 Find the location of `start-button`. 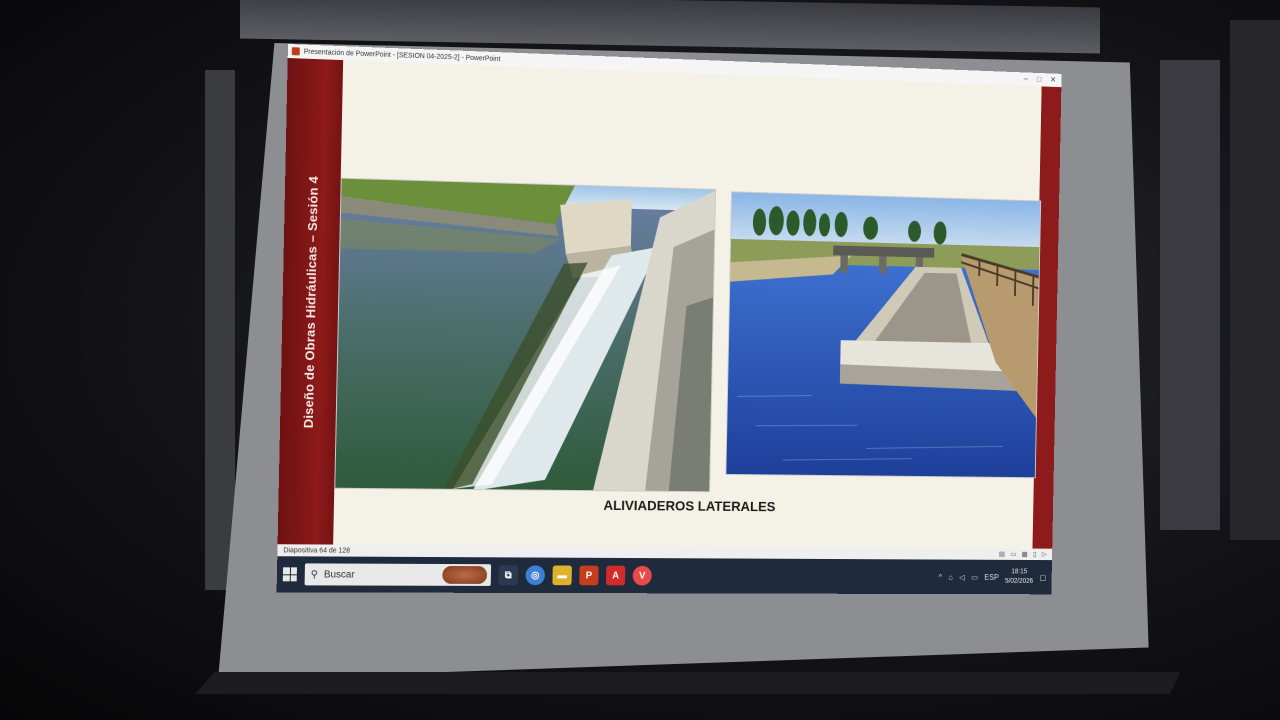

start-button is located at coordinates (289, 574).